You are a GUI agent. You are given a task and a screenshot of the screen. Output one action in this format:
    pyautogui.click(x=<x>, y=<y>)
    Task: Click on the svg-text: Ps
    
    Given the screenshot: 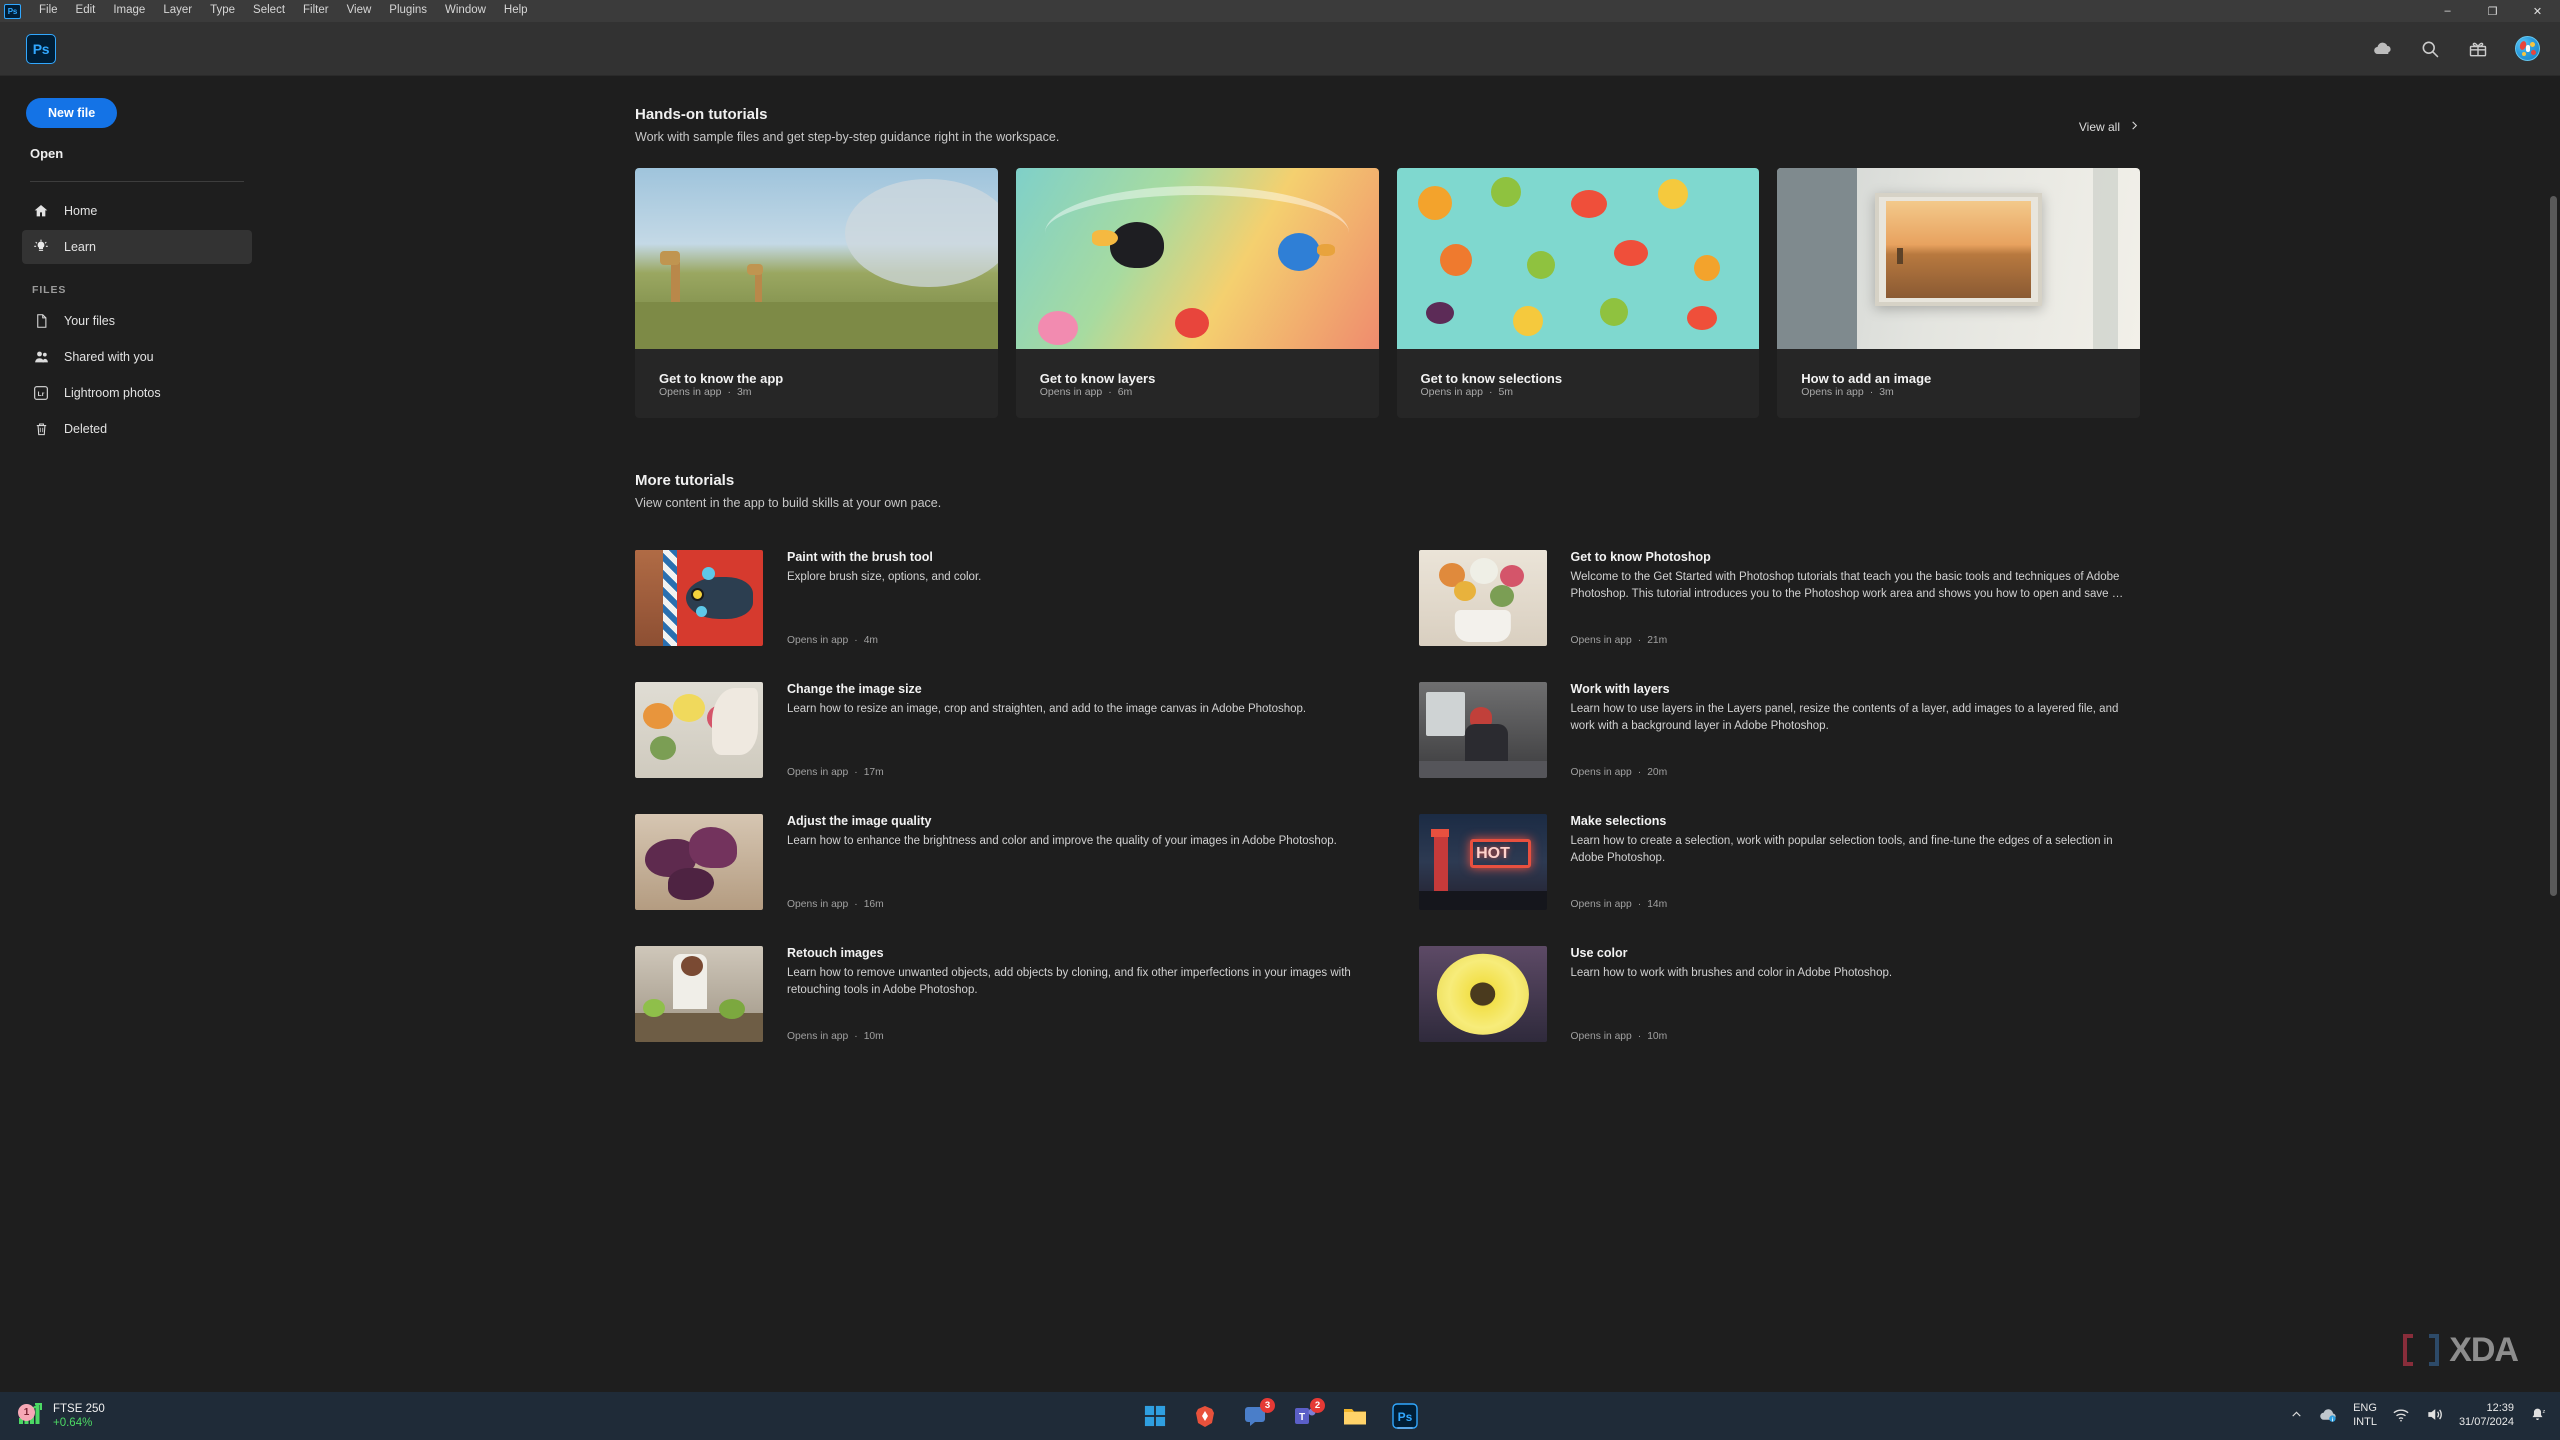 What is the action you would take?
    pyautogui.click(x=1405, y=1417)
    